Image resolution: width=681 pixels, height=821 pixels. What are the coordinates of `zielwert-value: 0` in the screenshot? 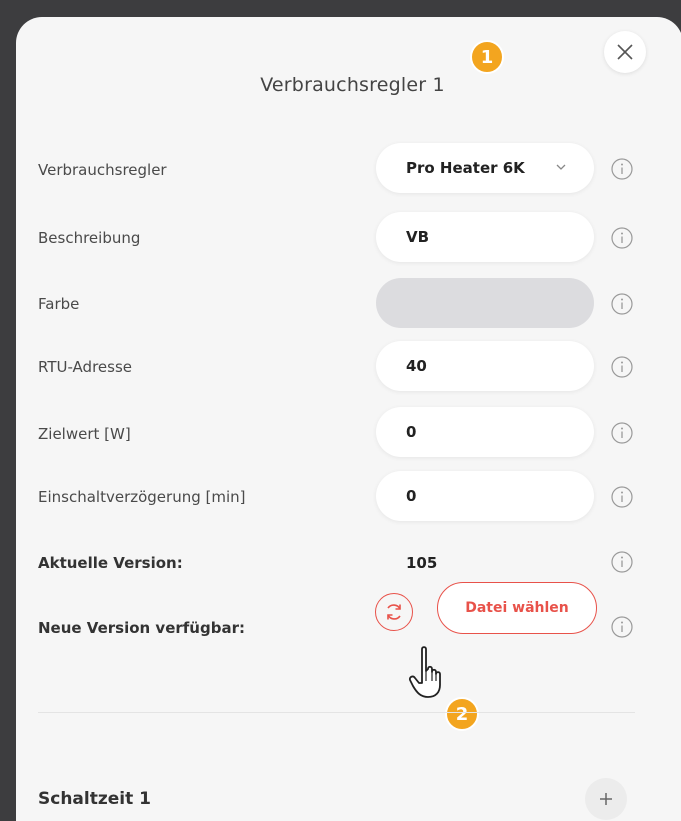 It's located at (411, 432).